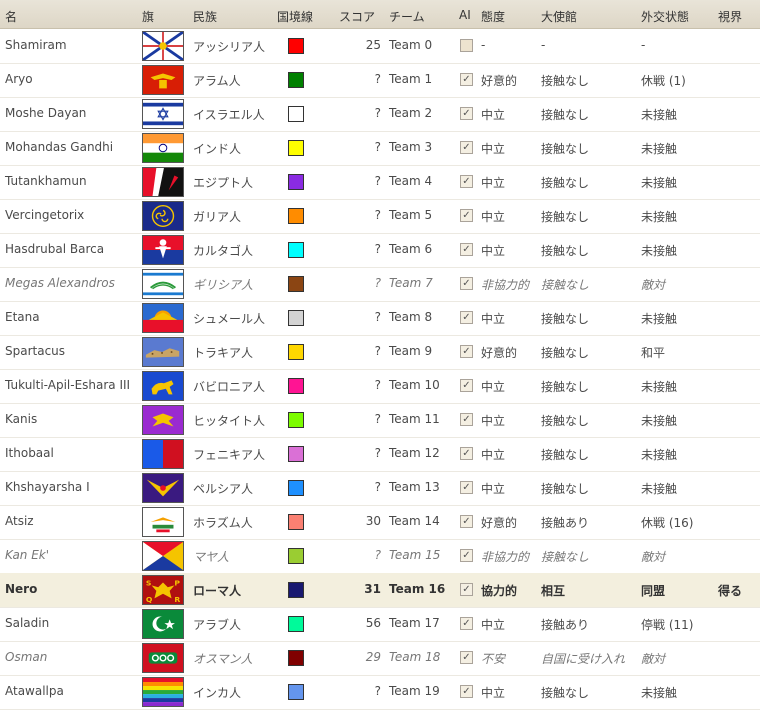 The width and height of the screenshot is (760, 720). I want to click on team-name: Team 14, so click(414, 521).